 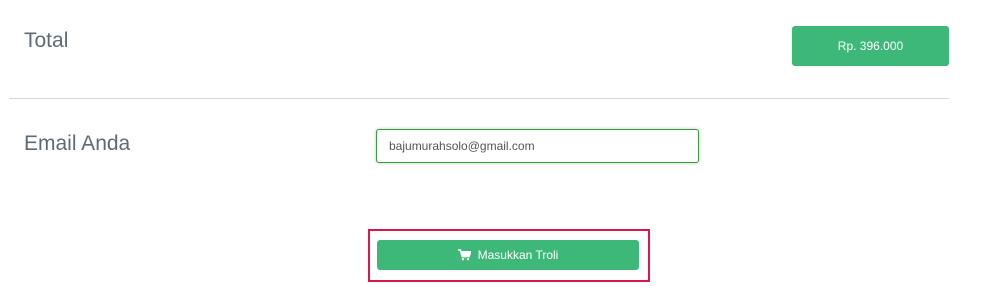 I want to click on divider, so click(x=479, y=98).